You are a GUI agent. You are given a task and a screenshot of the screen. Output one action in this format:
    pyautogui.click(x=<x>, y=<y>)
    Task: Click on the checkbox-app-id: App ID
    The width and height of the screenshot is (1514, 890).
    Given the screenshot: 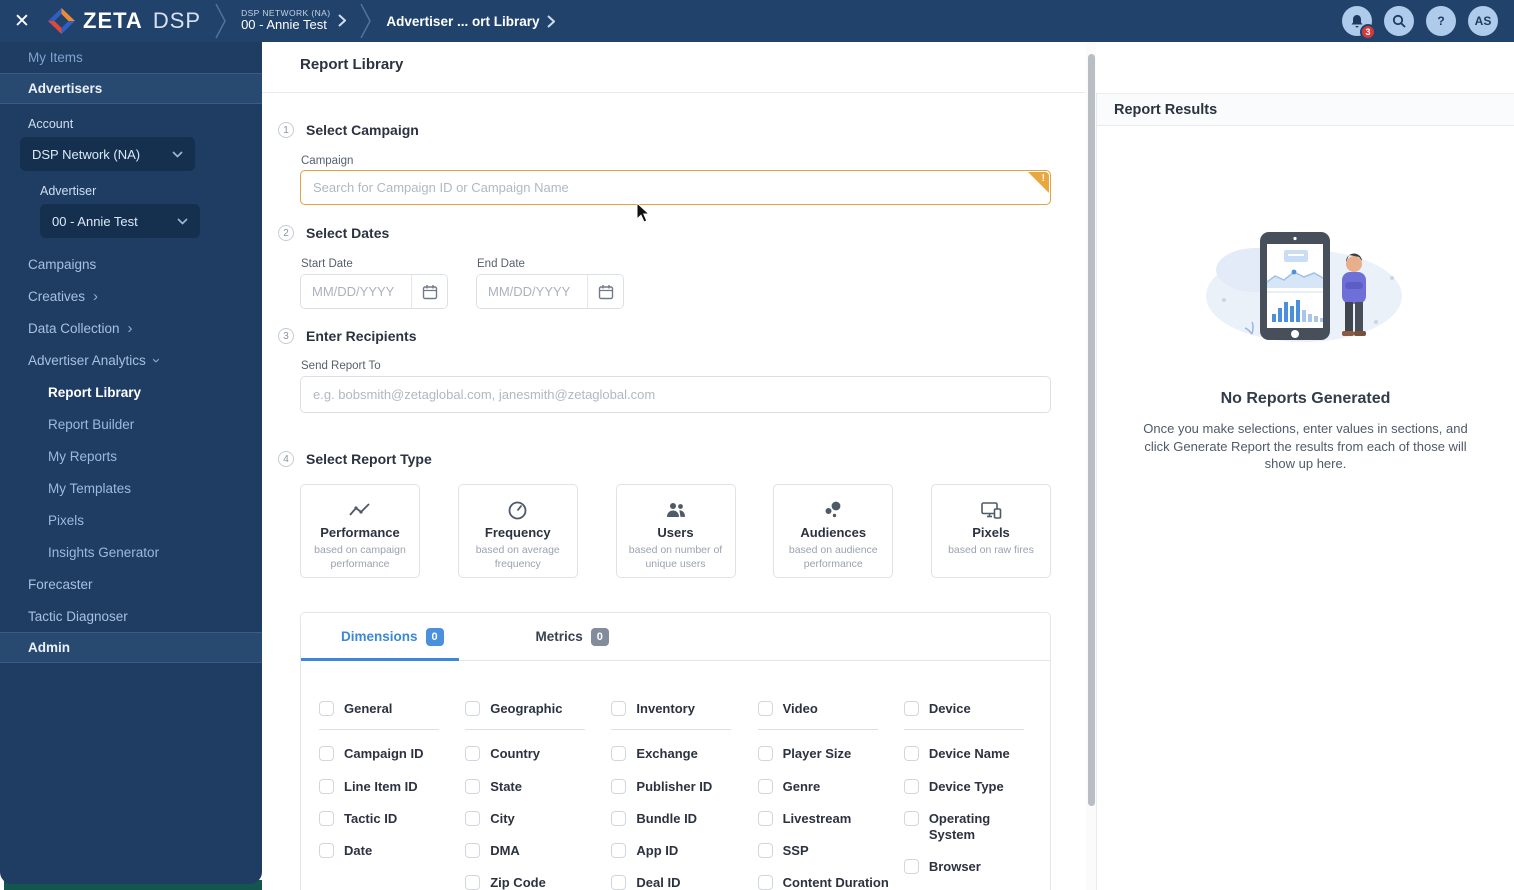 What is the action you would take?
    pyautogui.click(x=684, y=851)
    